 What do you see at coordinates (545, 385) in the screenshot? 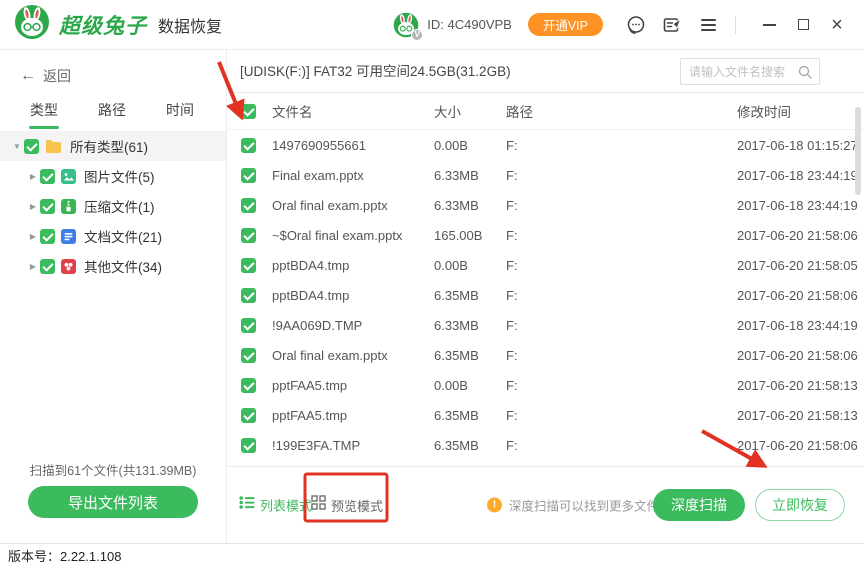
I see `table-row: pptFAA5.tmp 0.00B F: 2017-06-20 21:58:13` at bounding box center [545, 385].